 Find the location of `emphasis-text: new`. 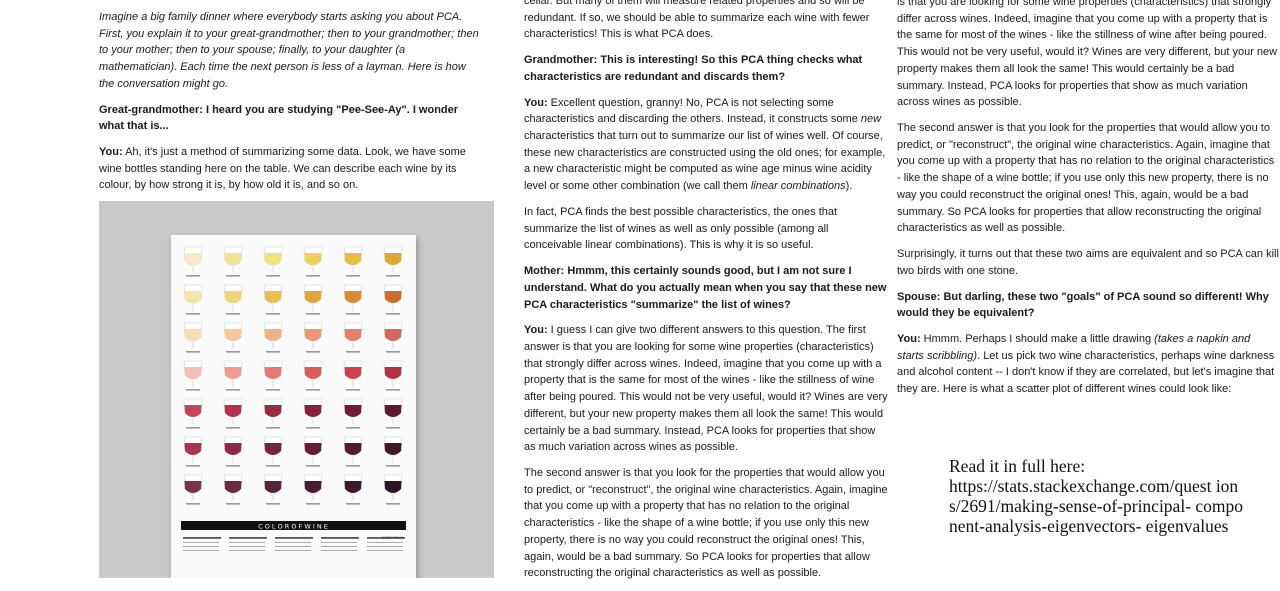

emphasis-text: new is located at coordinates (871, 119).